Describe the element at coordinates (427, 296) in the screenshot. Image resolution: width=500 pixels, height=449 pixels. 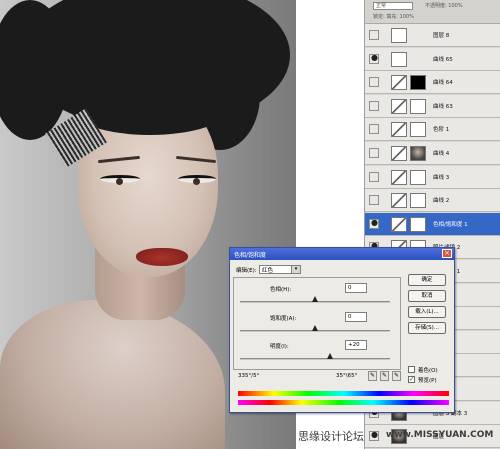
I see `cancel-button: 取消` at that location.